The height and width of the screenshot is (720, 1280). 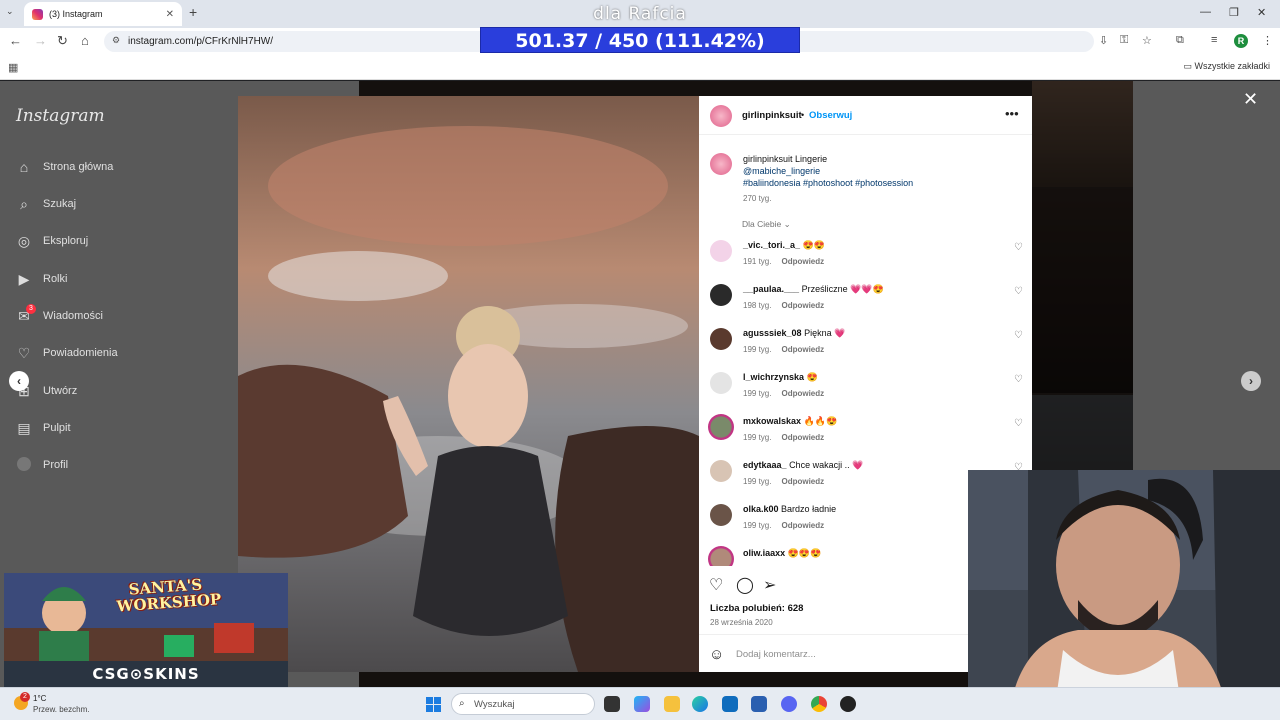 I want to click on sidebar-item-search: ⌕ Szukaj, so click(x=45, y=204).